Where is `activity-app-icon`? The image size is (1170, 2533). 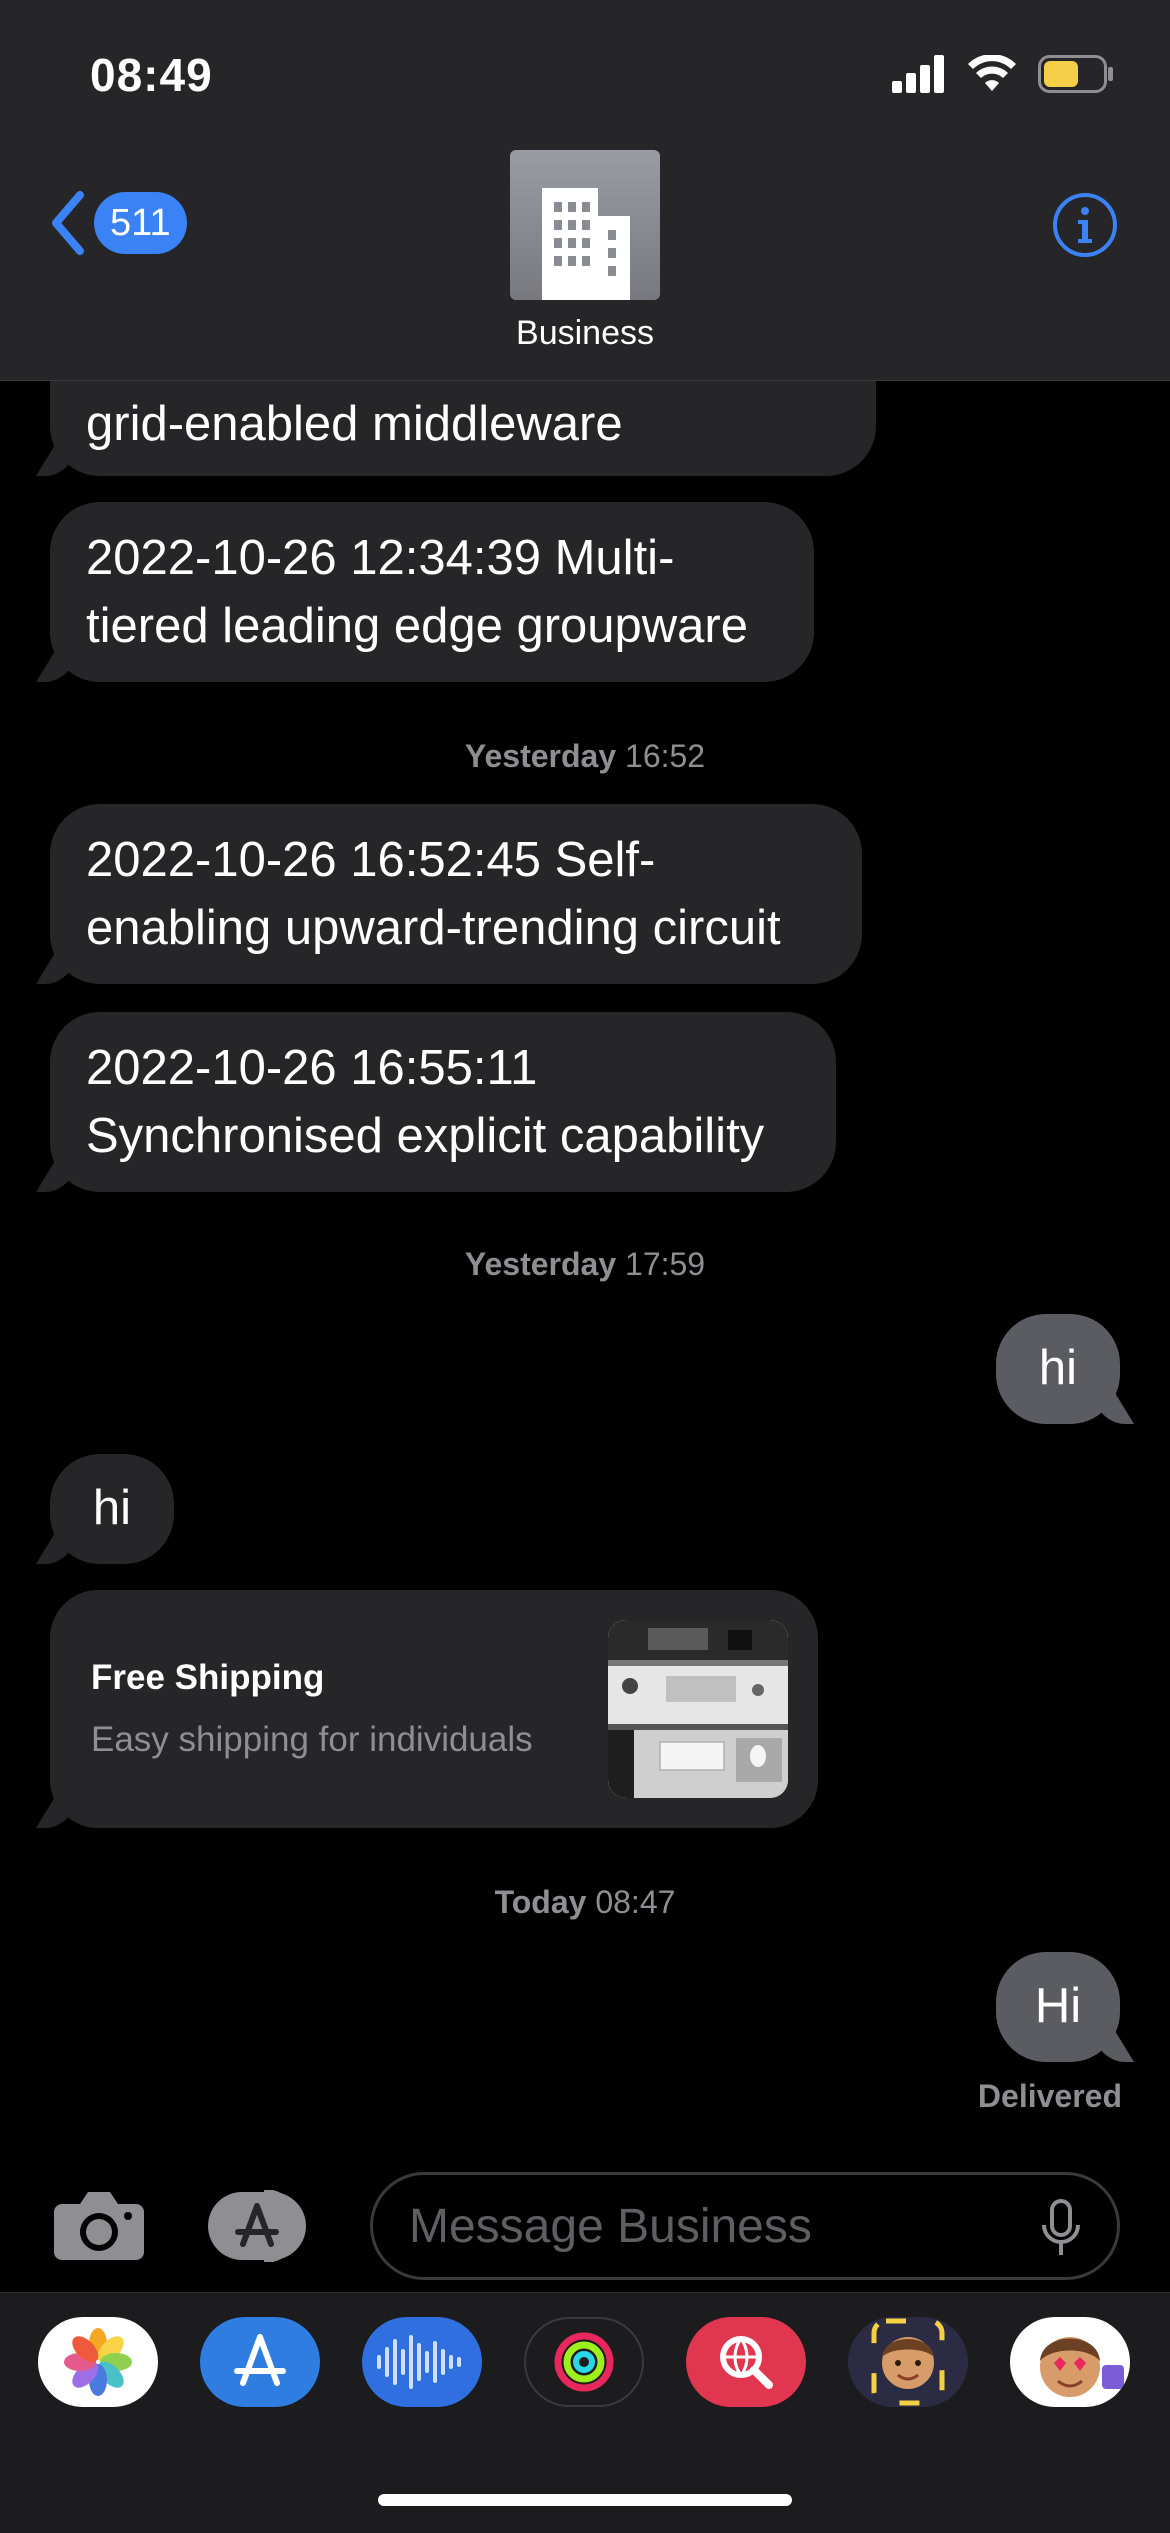 activity-app-icon is located at coordinates (584, 2362).